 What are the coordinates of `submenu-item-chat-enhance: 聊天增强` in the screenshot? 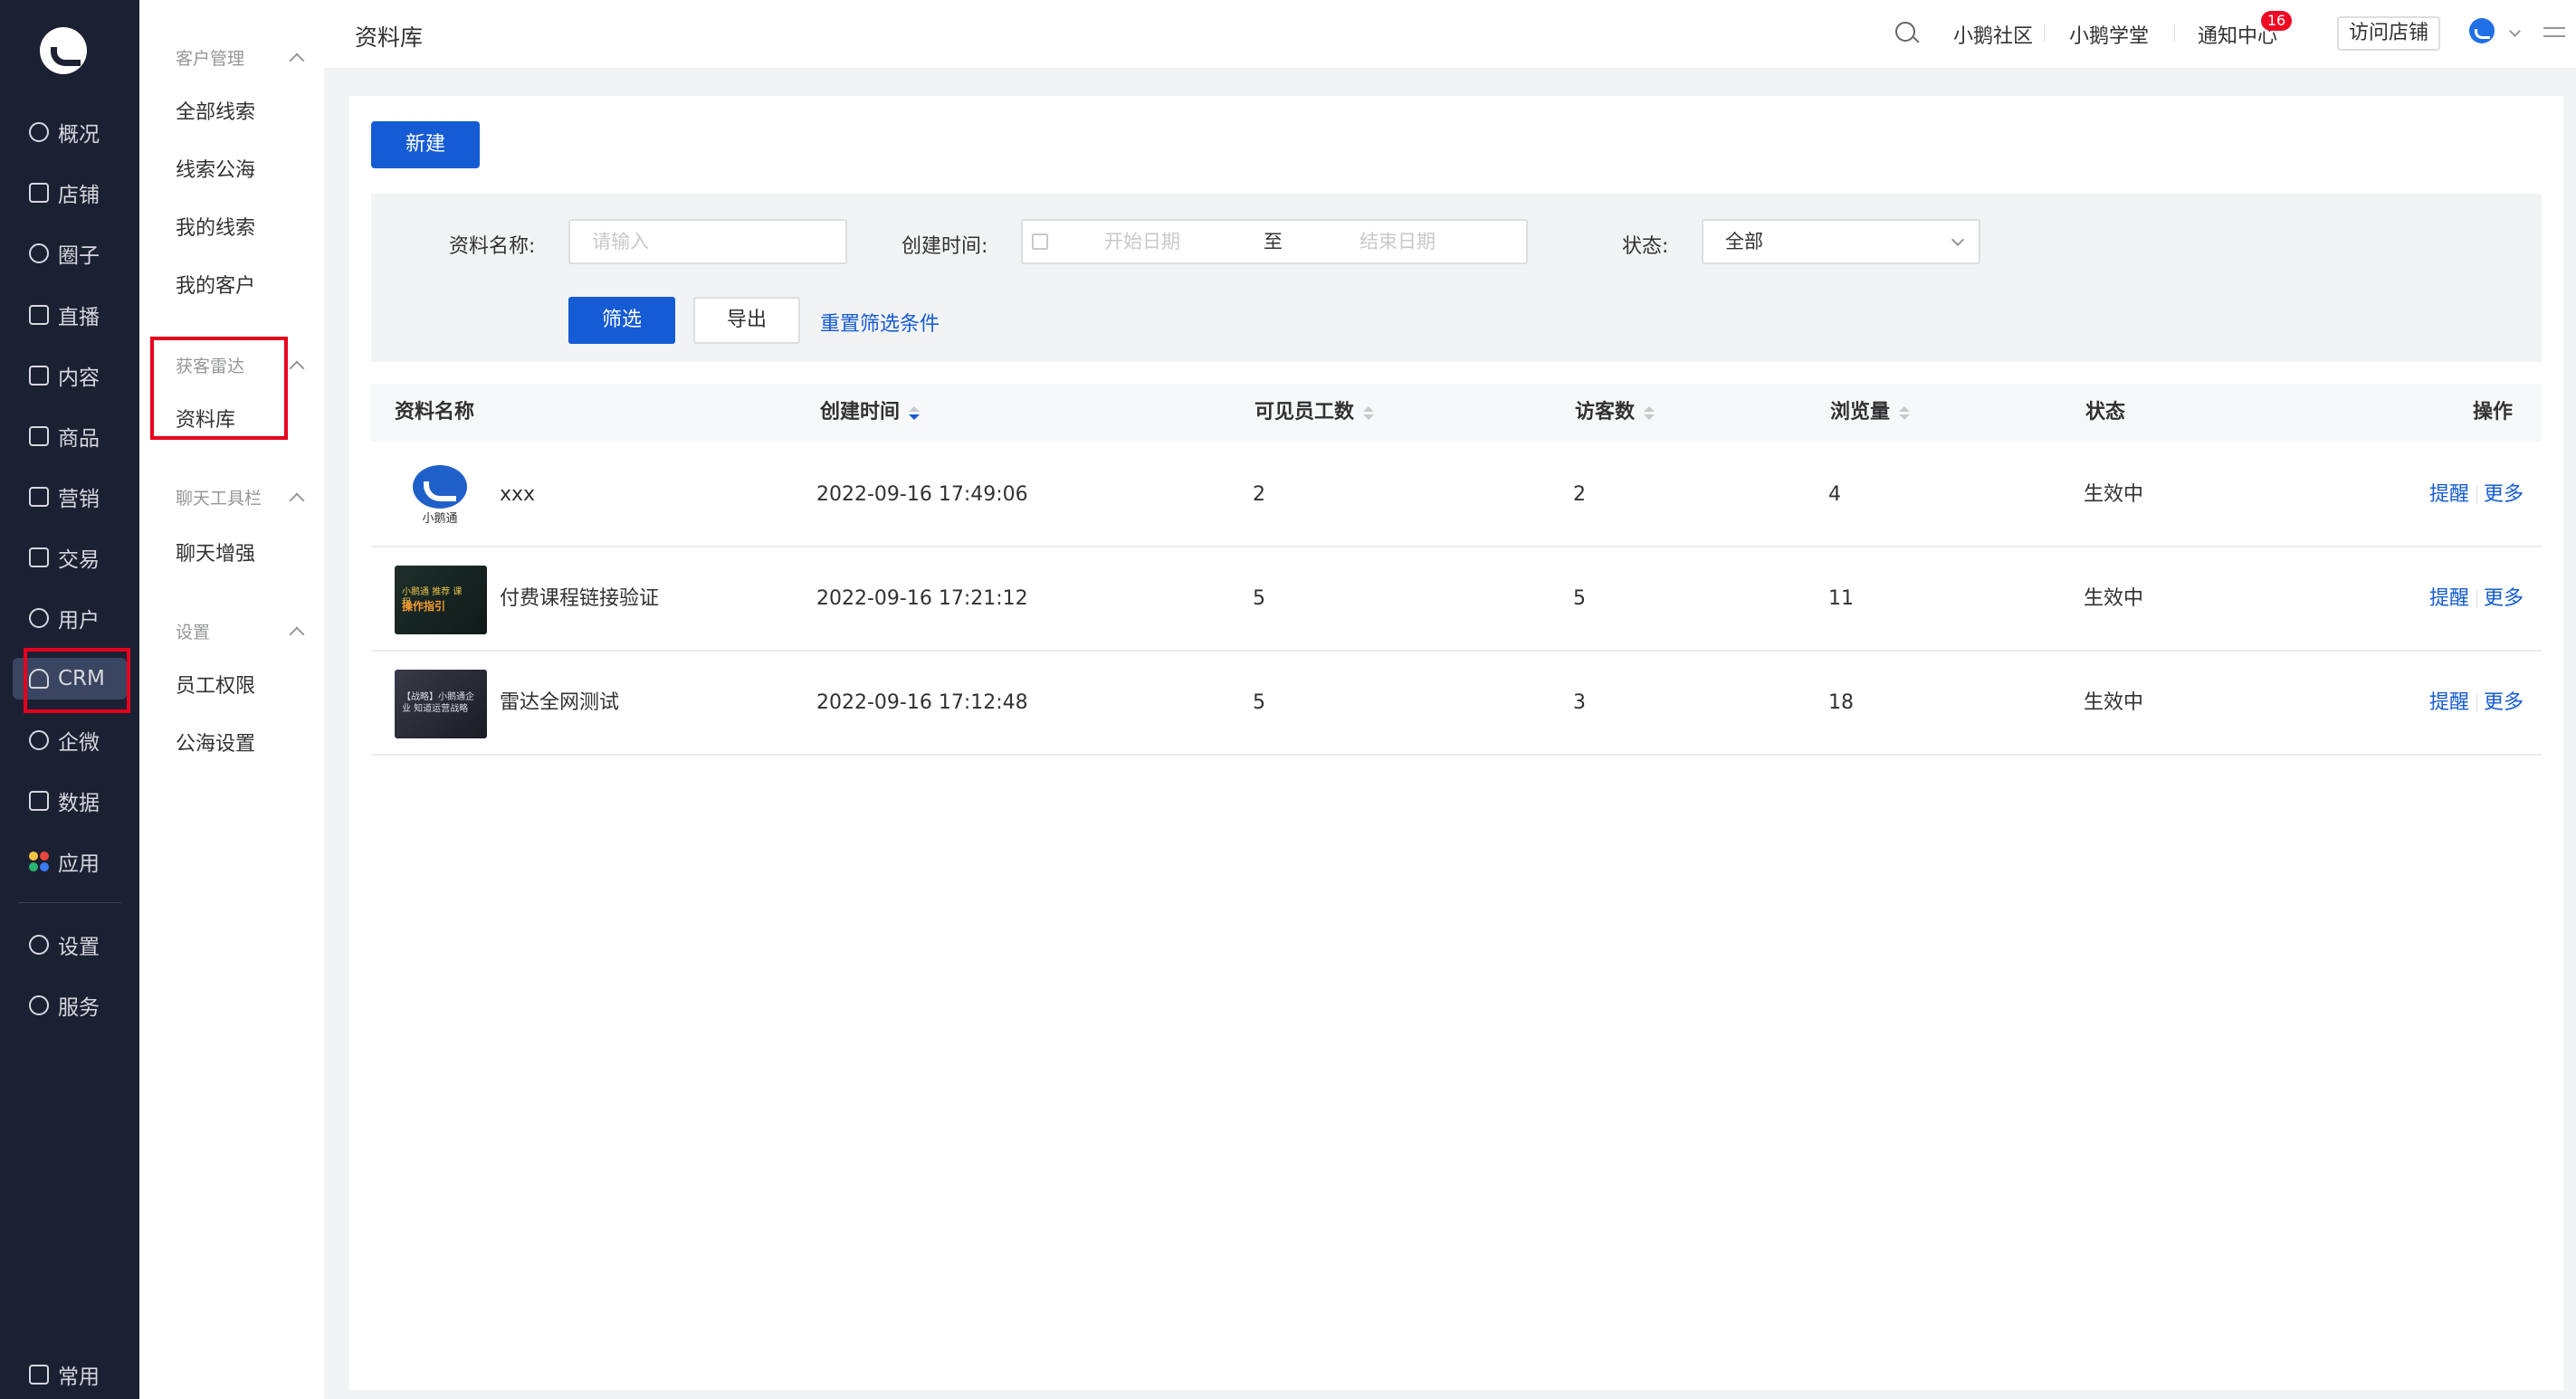 It's located at (216, 552).